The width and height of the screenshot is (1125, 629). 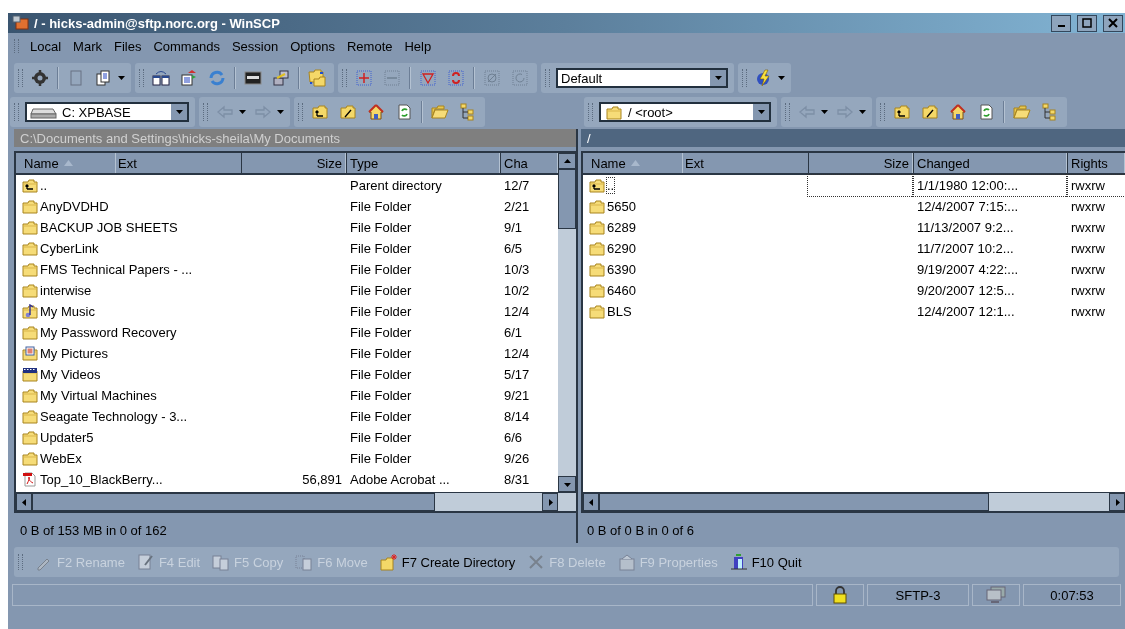 I want to click on menu-item: Files, so click(x=127, y=46).